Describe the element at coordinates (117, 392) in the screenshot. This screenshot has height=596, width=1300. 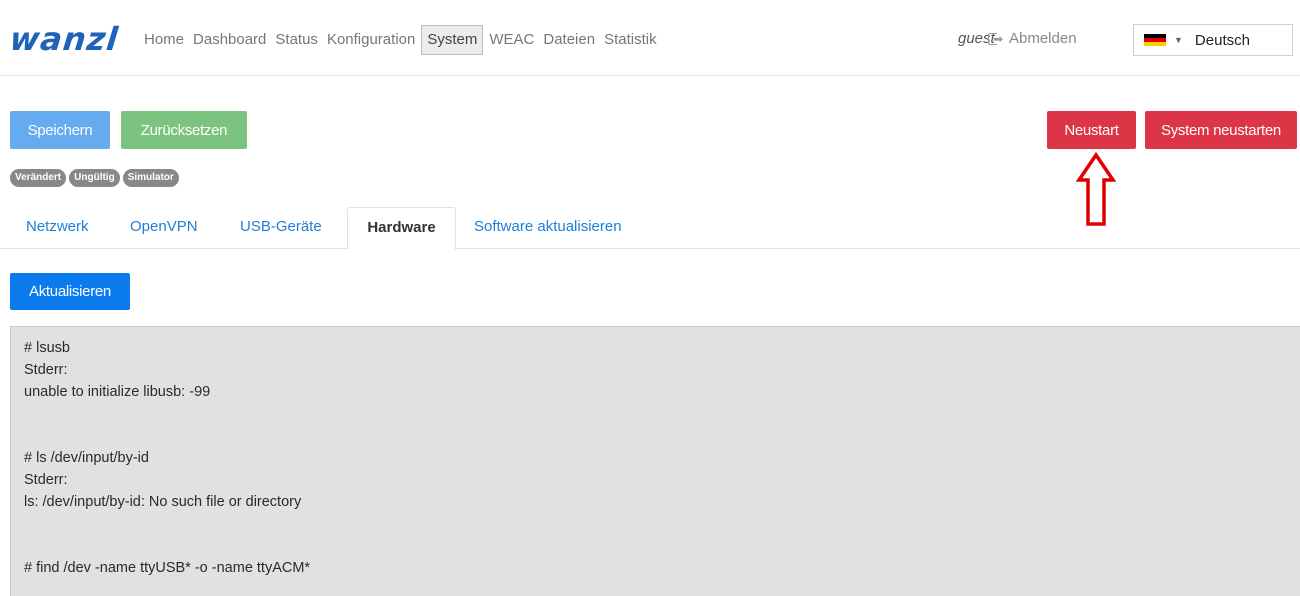
I see `output-line: unable to initialize libusb: -99` at that location.